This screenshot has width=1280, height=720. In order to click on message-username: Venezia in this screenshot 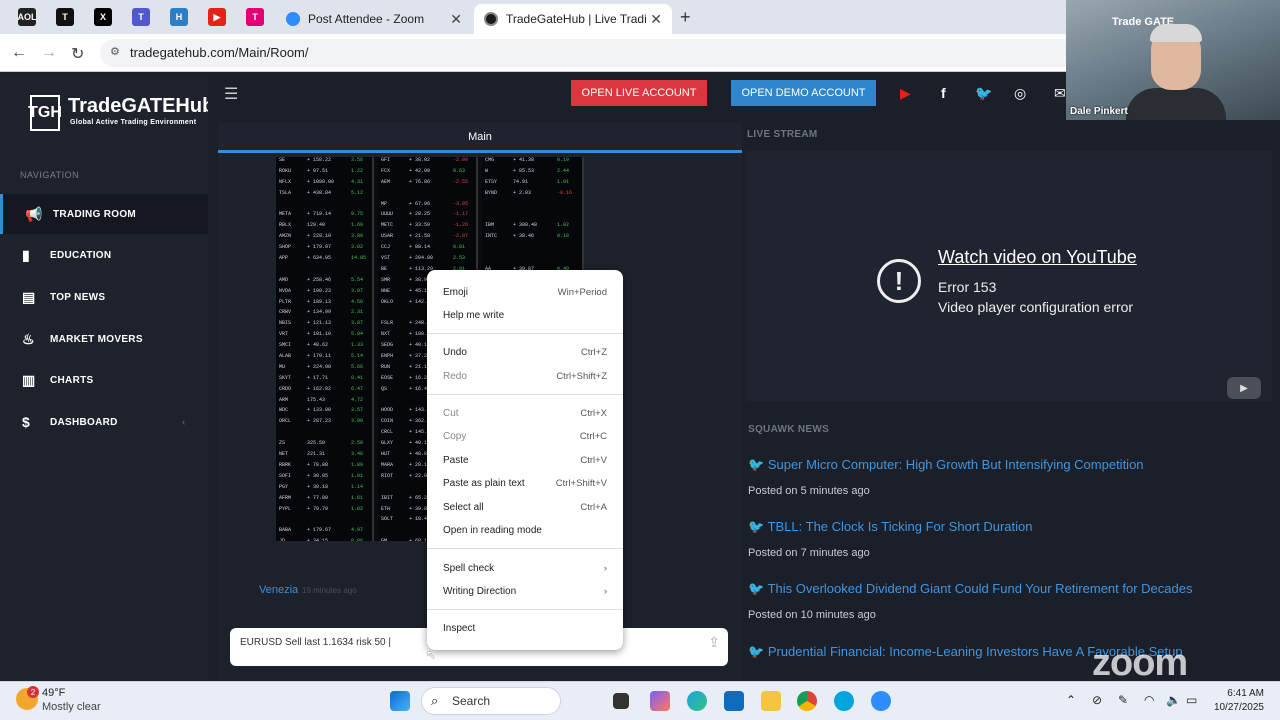, I will do `click(278, 590)`.